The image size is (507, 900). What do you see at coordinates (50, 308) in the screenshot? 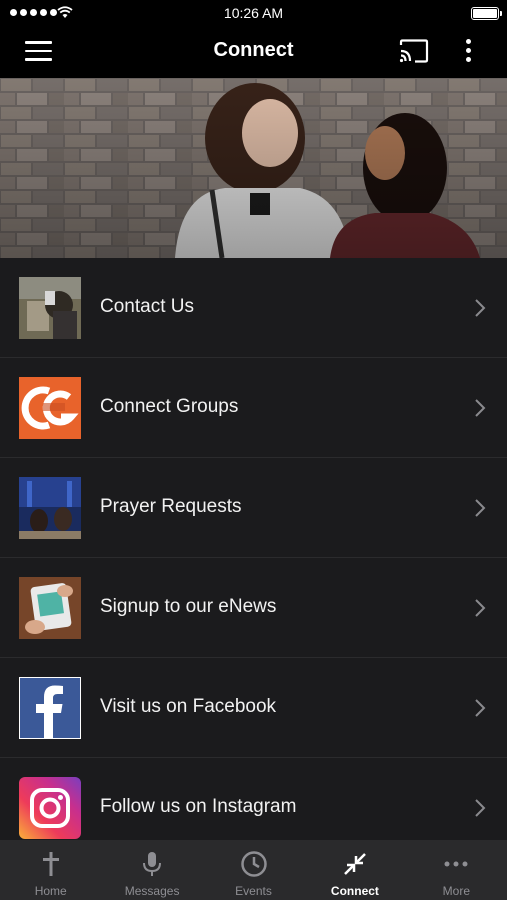
I see `contact-thumbnail` at bounding box center [50, 308].